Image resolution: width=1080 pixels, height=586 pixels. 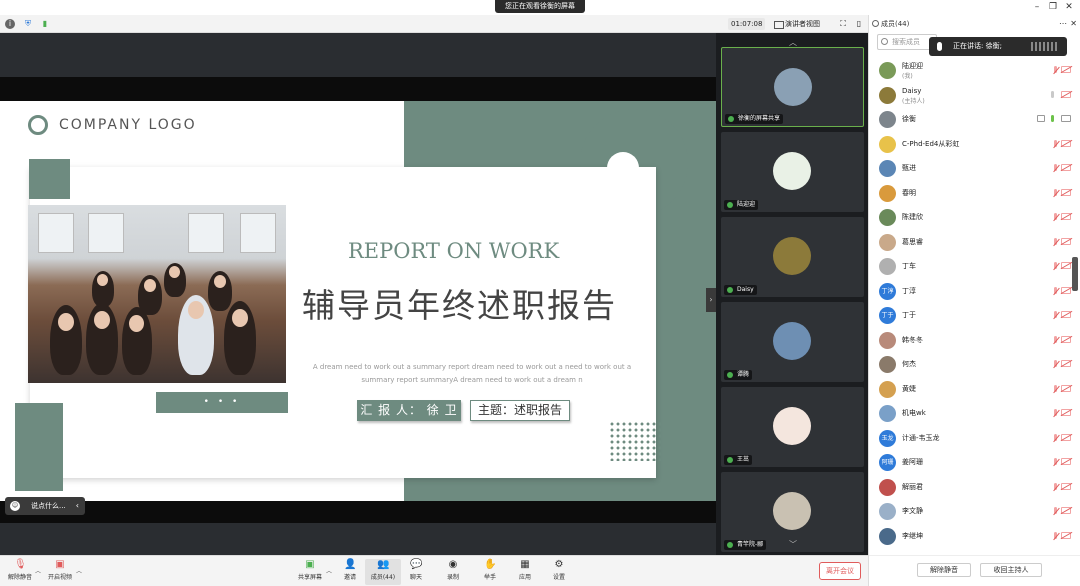 What do you see at coordinates (974, 536) in the screenshot?
I see `member-row: 李继坤` at bounding box center [974, 536].